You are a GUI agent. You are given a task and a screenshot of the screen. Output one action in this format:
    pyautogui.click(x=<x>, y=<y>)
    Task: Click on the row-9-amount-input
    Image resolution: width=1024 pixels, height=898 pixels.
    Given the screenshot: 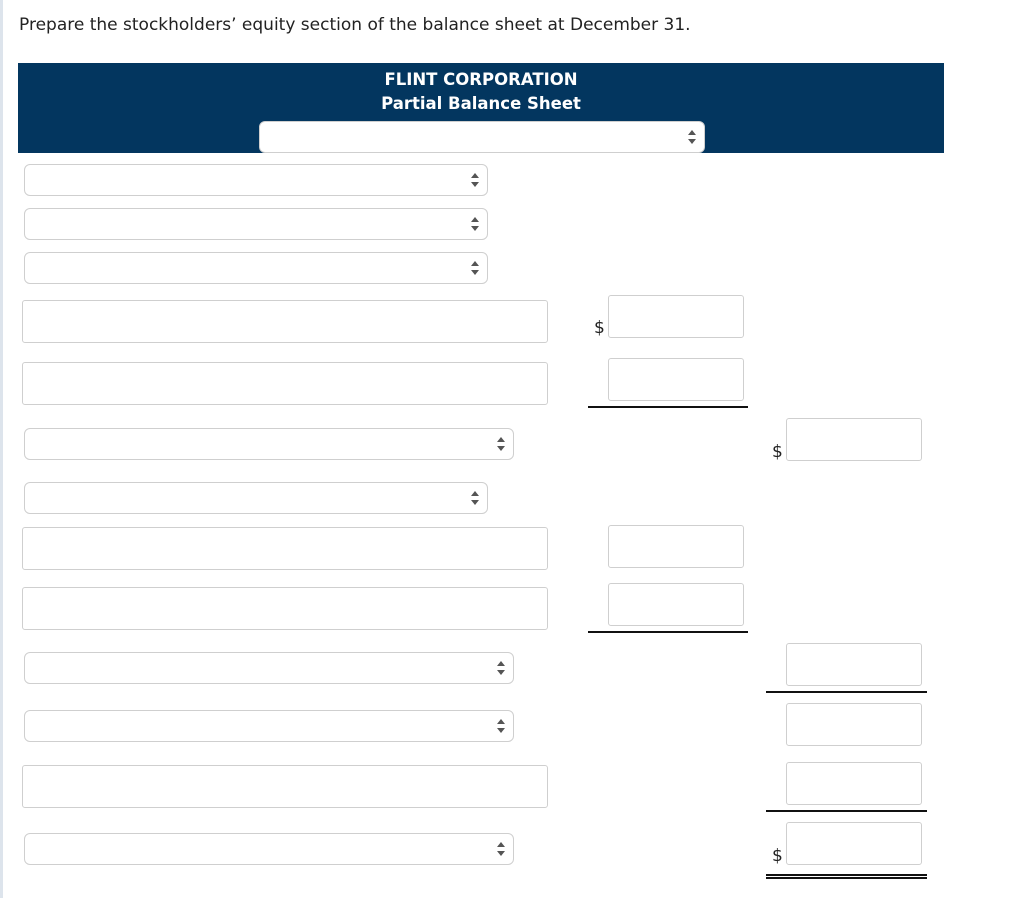 What is the action you would take?
    pyautogui.click(x=676, y=604)
    